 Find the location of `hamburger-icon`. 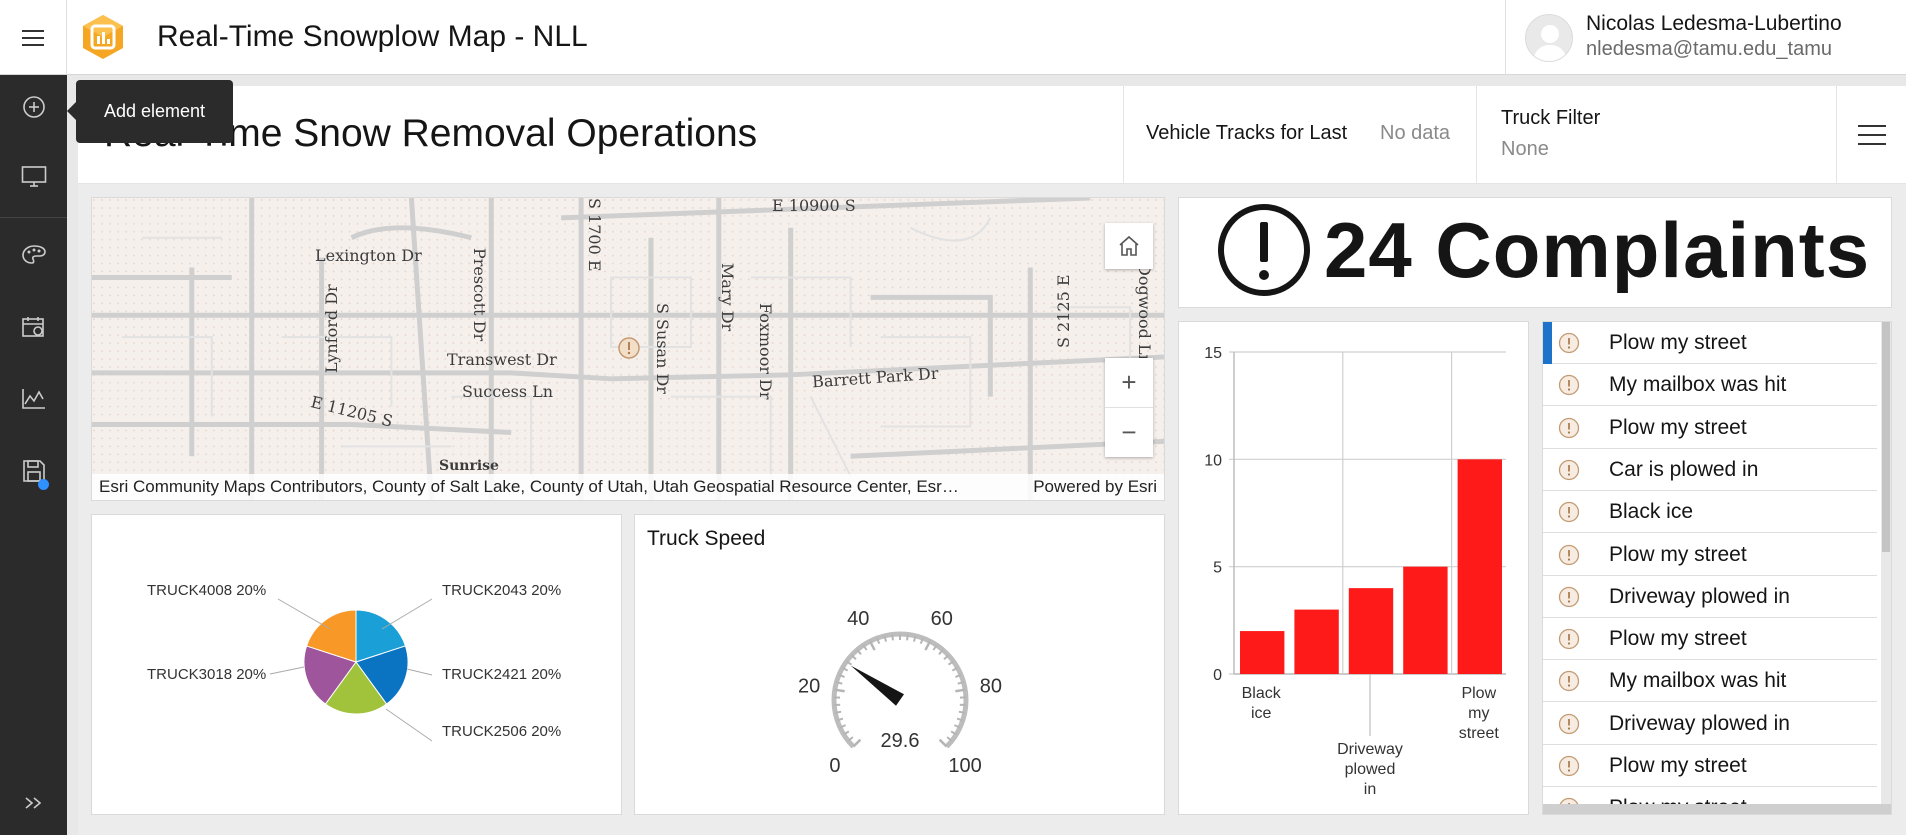

hamburger-icon is located at coordinates (1871, 135).